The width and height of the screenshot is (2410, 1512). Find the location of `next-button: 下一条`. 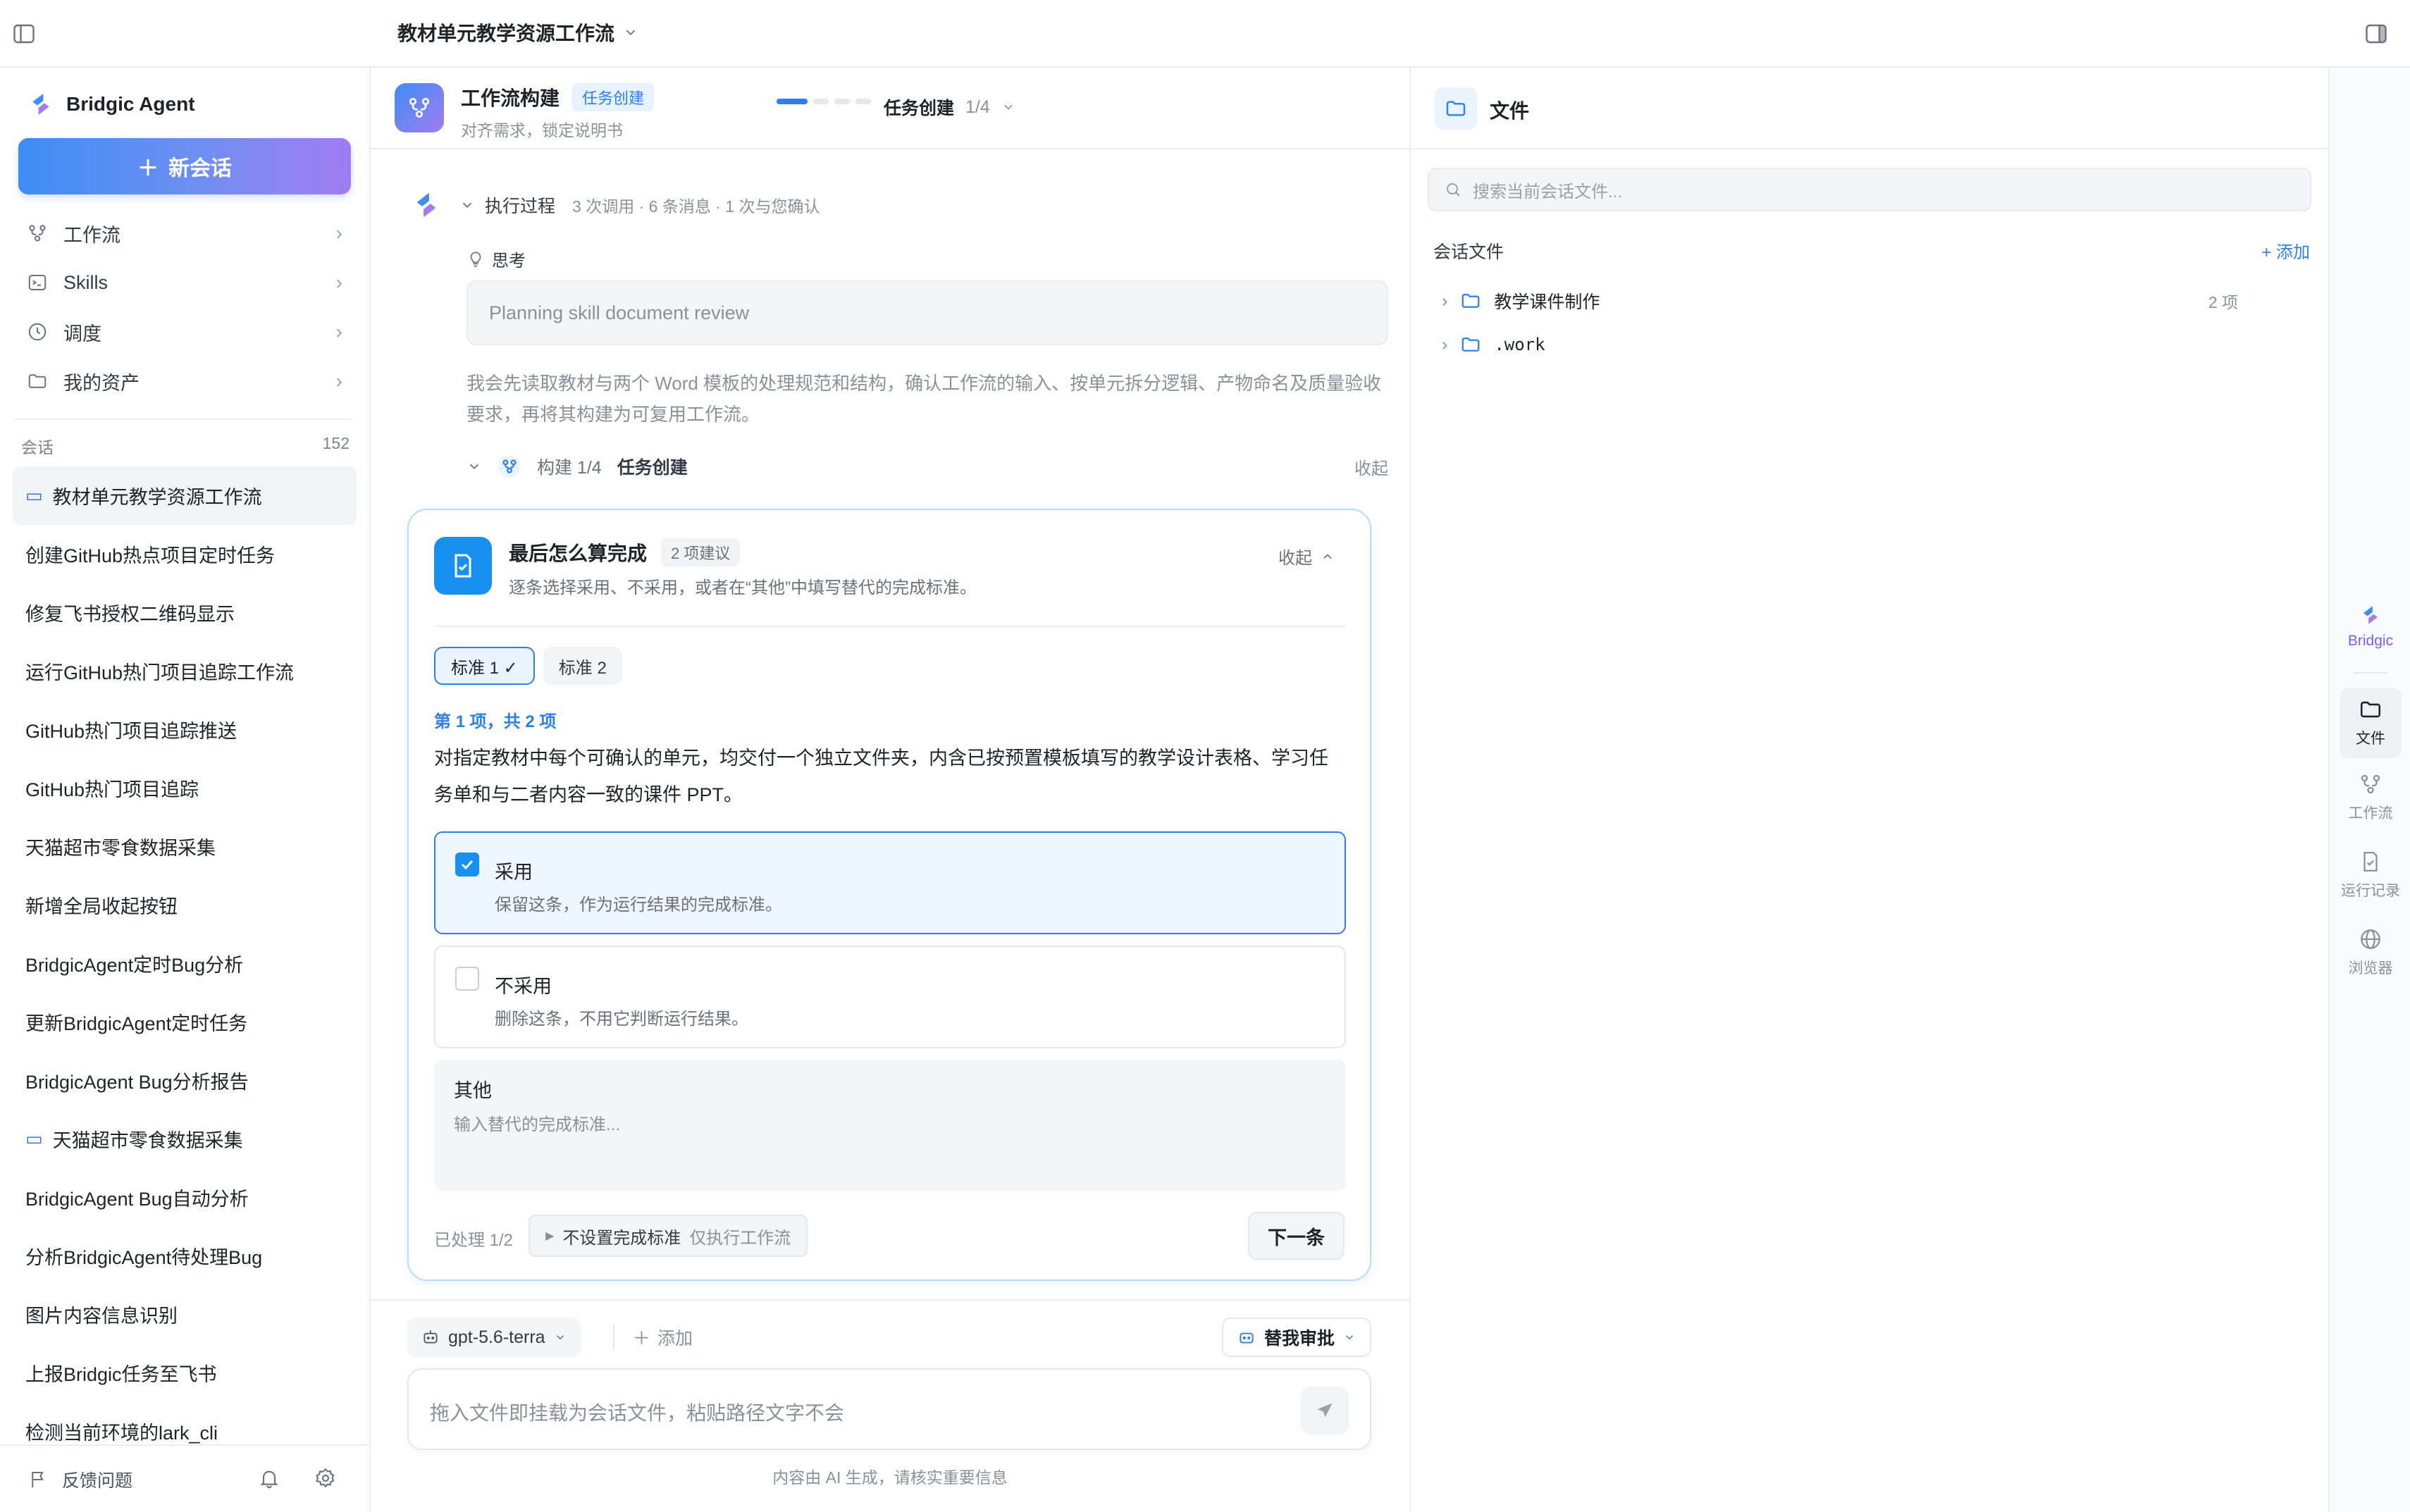

next-button: 下一条 is located at coordinates (1296, 1236).